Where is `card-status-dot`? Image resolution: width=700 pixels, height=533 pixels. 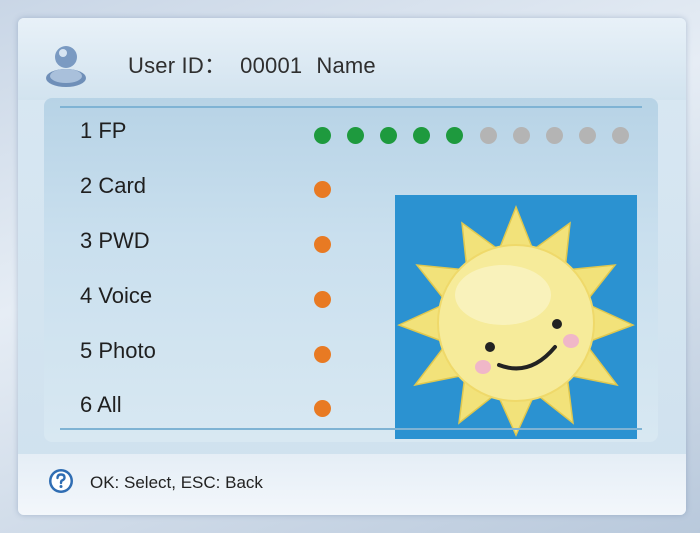 card-status-dot is located at coordinates (322, 189).